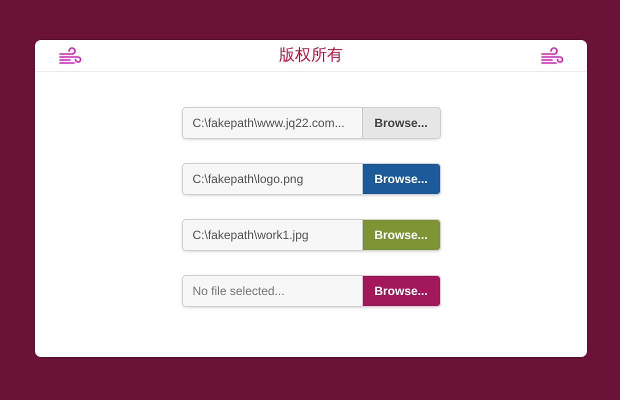 Image resolution: width=620 pixels, height=400 pixels. I want to click on header-title: 版权所有, so click(311, 56).